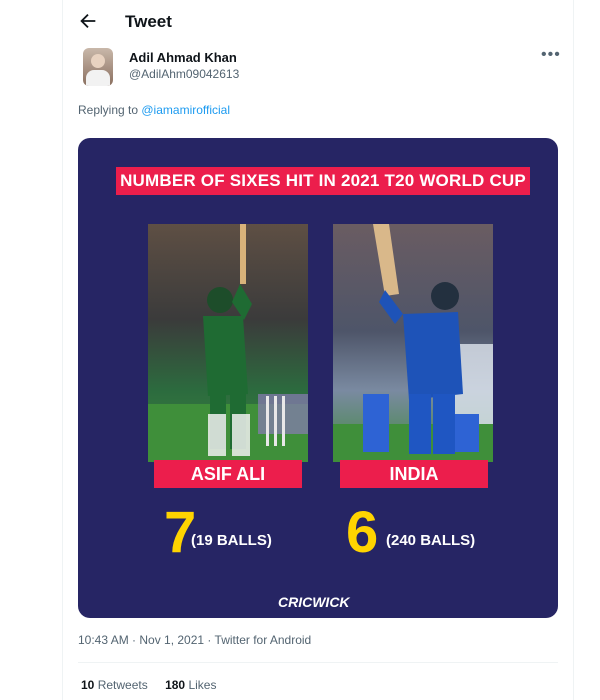  I want to click on label-india: INDIA, so click(414, 474).